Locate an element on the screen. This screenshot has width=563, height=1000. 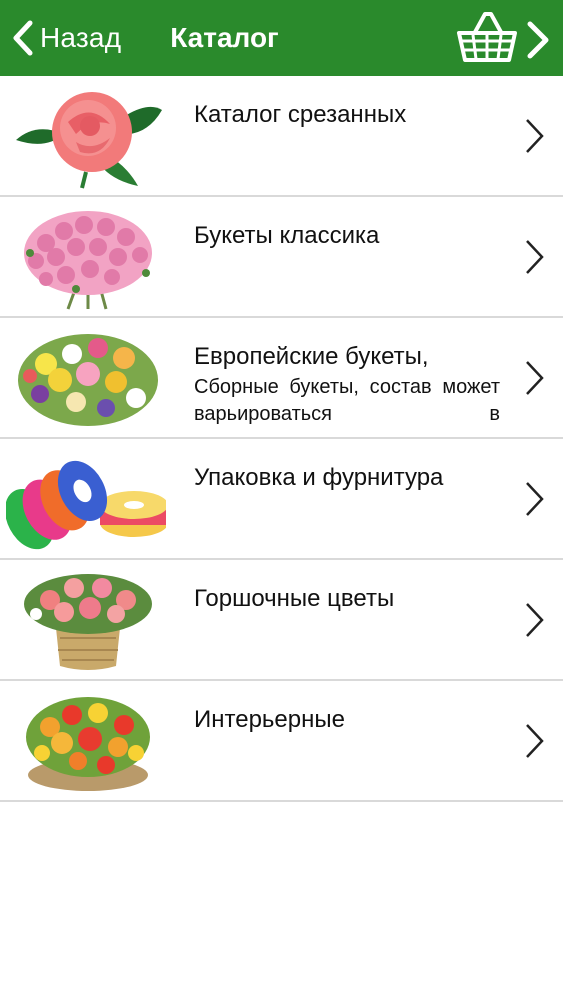
page-title: Каталог is located at coordinates (224, 37).